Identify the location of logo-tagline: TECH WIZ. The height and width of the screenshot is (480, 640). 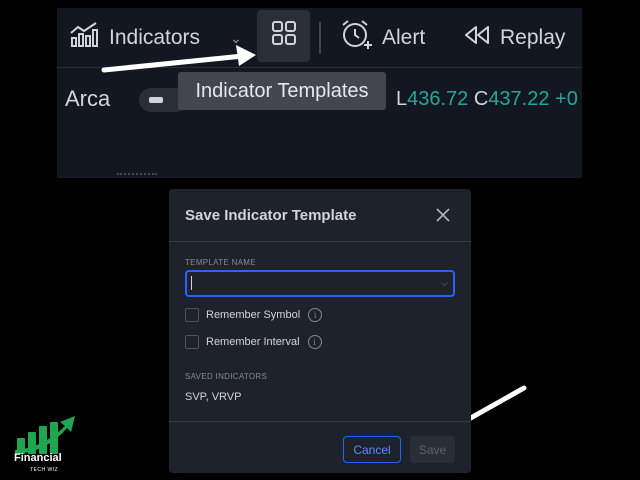
(44, 470).